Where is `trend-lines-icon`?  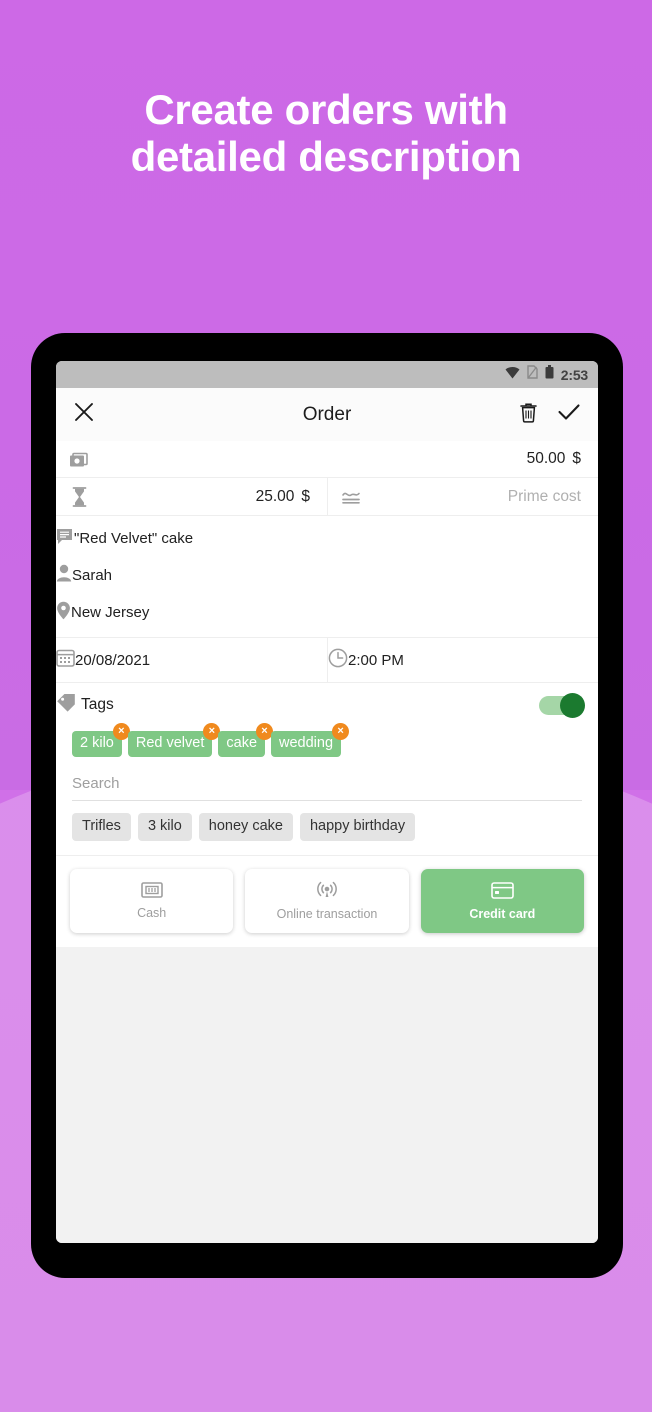
trend-lines-icon is located at coordinates (351, 497).